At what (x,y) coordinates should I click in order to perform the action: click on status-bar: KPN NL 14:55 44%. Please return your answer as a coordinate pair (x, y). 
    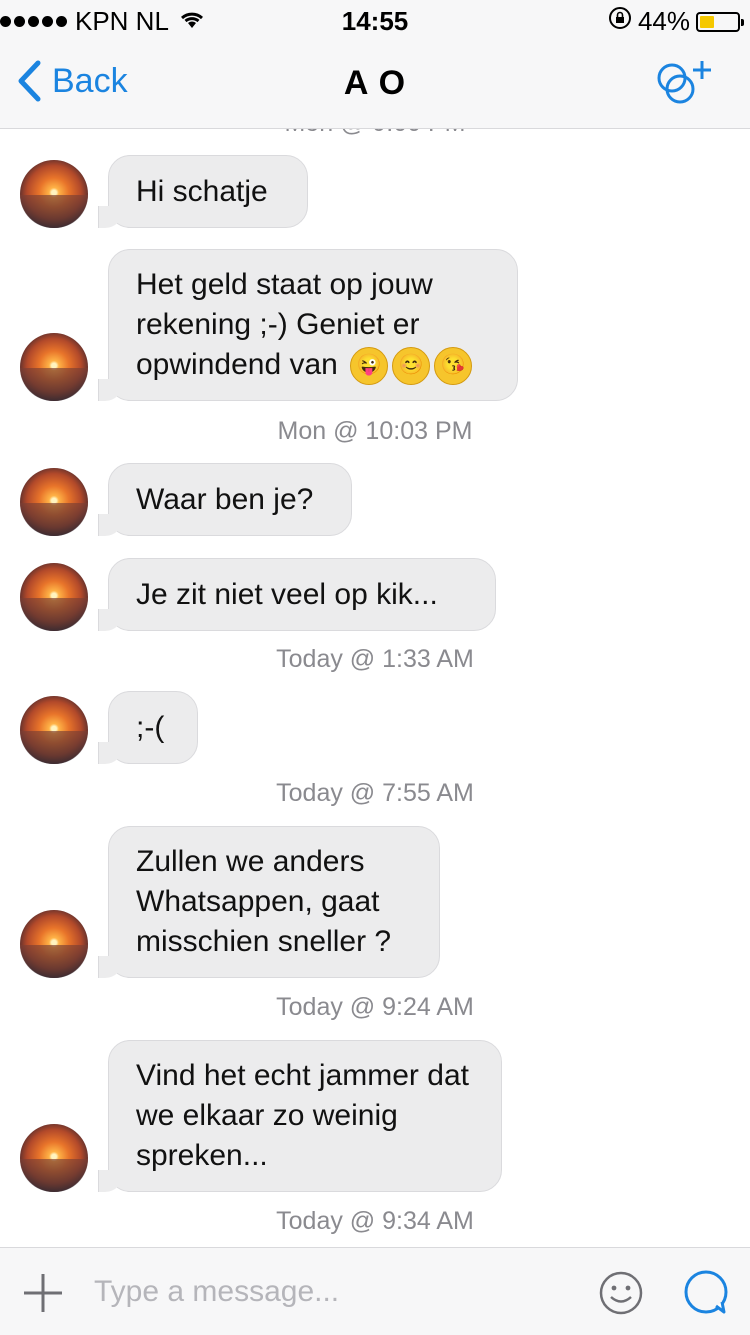
    Looking at the image, I should click on (375, 20).